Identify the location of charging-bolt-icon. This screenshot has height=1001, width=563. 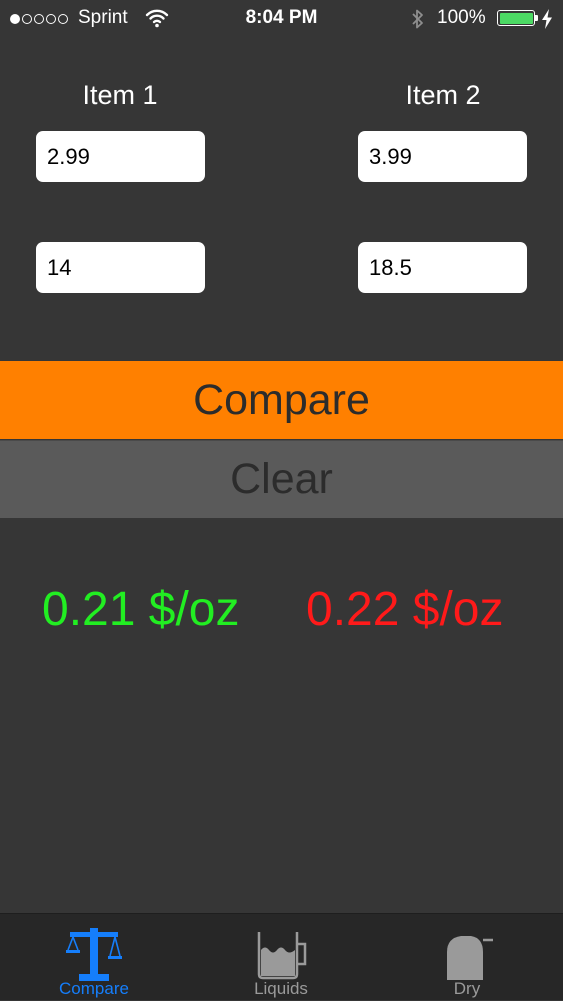
(547, 19).